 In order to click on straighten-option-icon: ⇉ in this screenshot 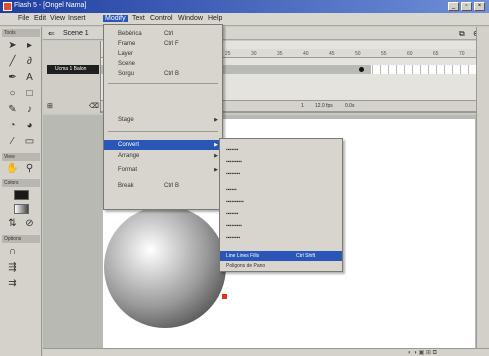, I will do `click(12, 284)`.